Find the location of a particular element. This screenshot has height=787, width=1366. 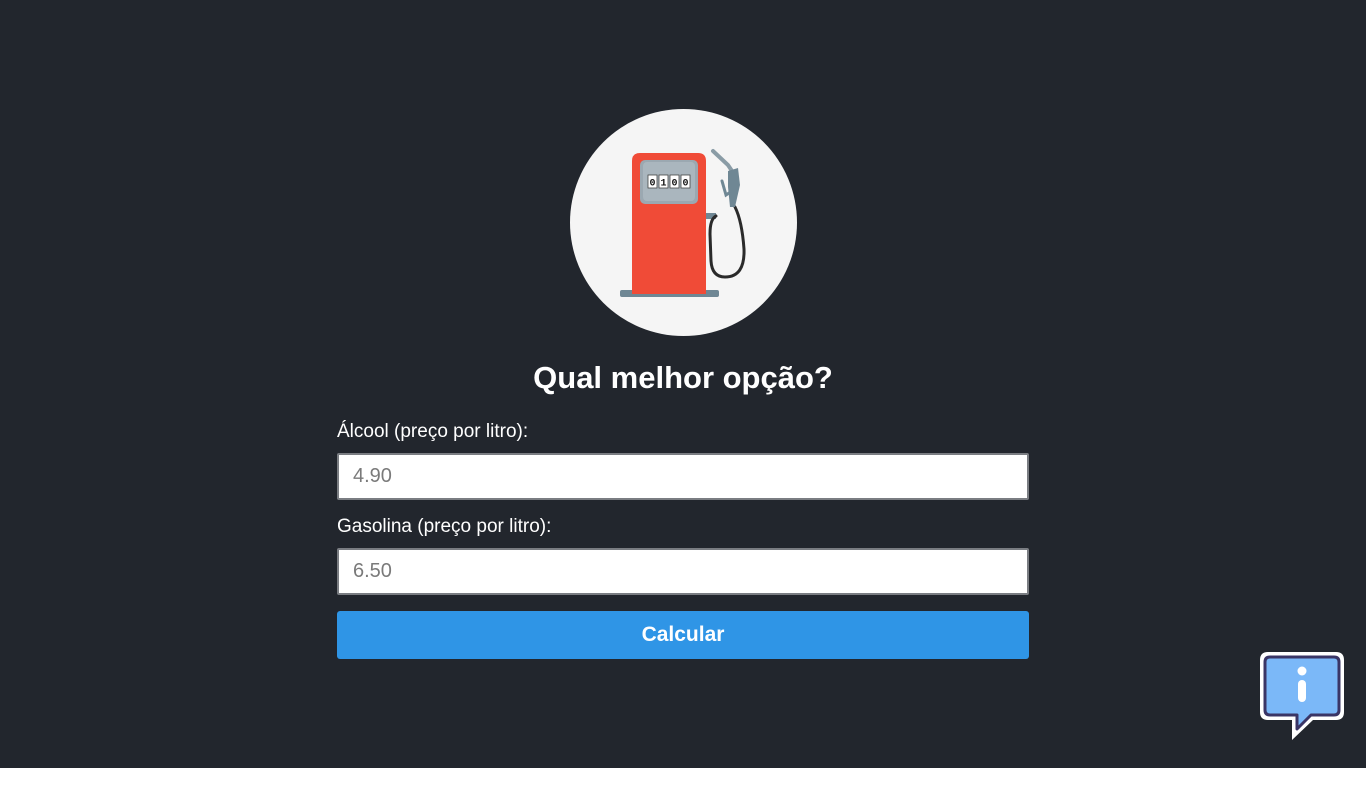

alcool-price-input is located at coordinates (683, 476).